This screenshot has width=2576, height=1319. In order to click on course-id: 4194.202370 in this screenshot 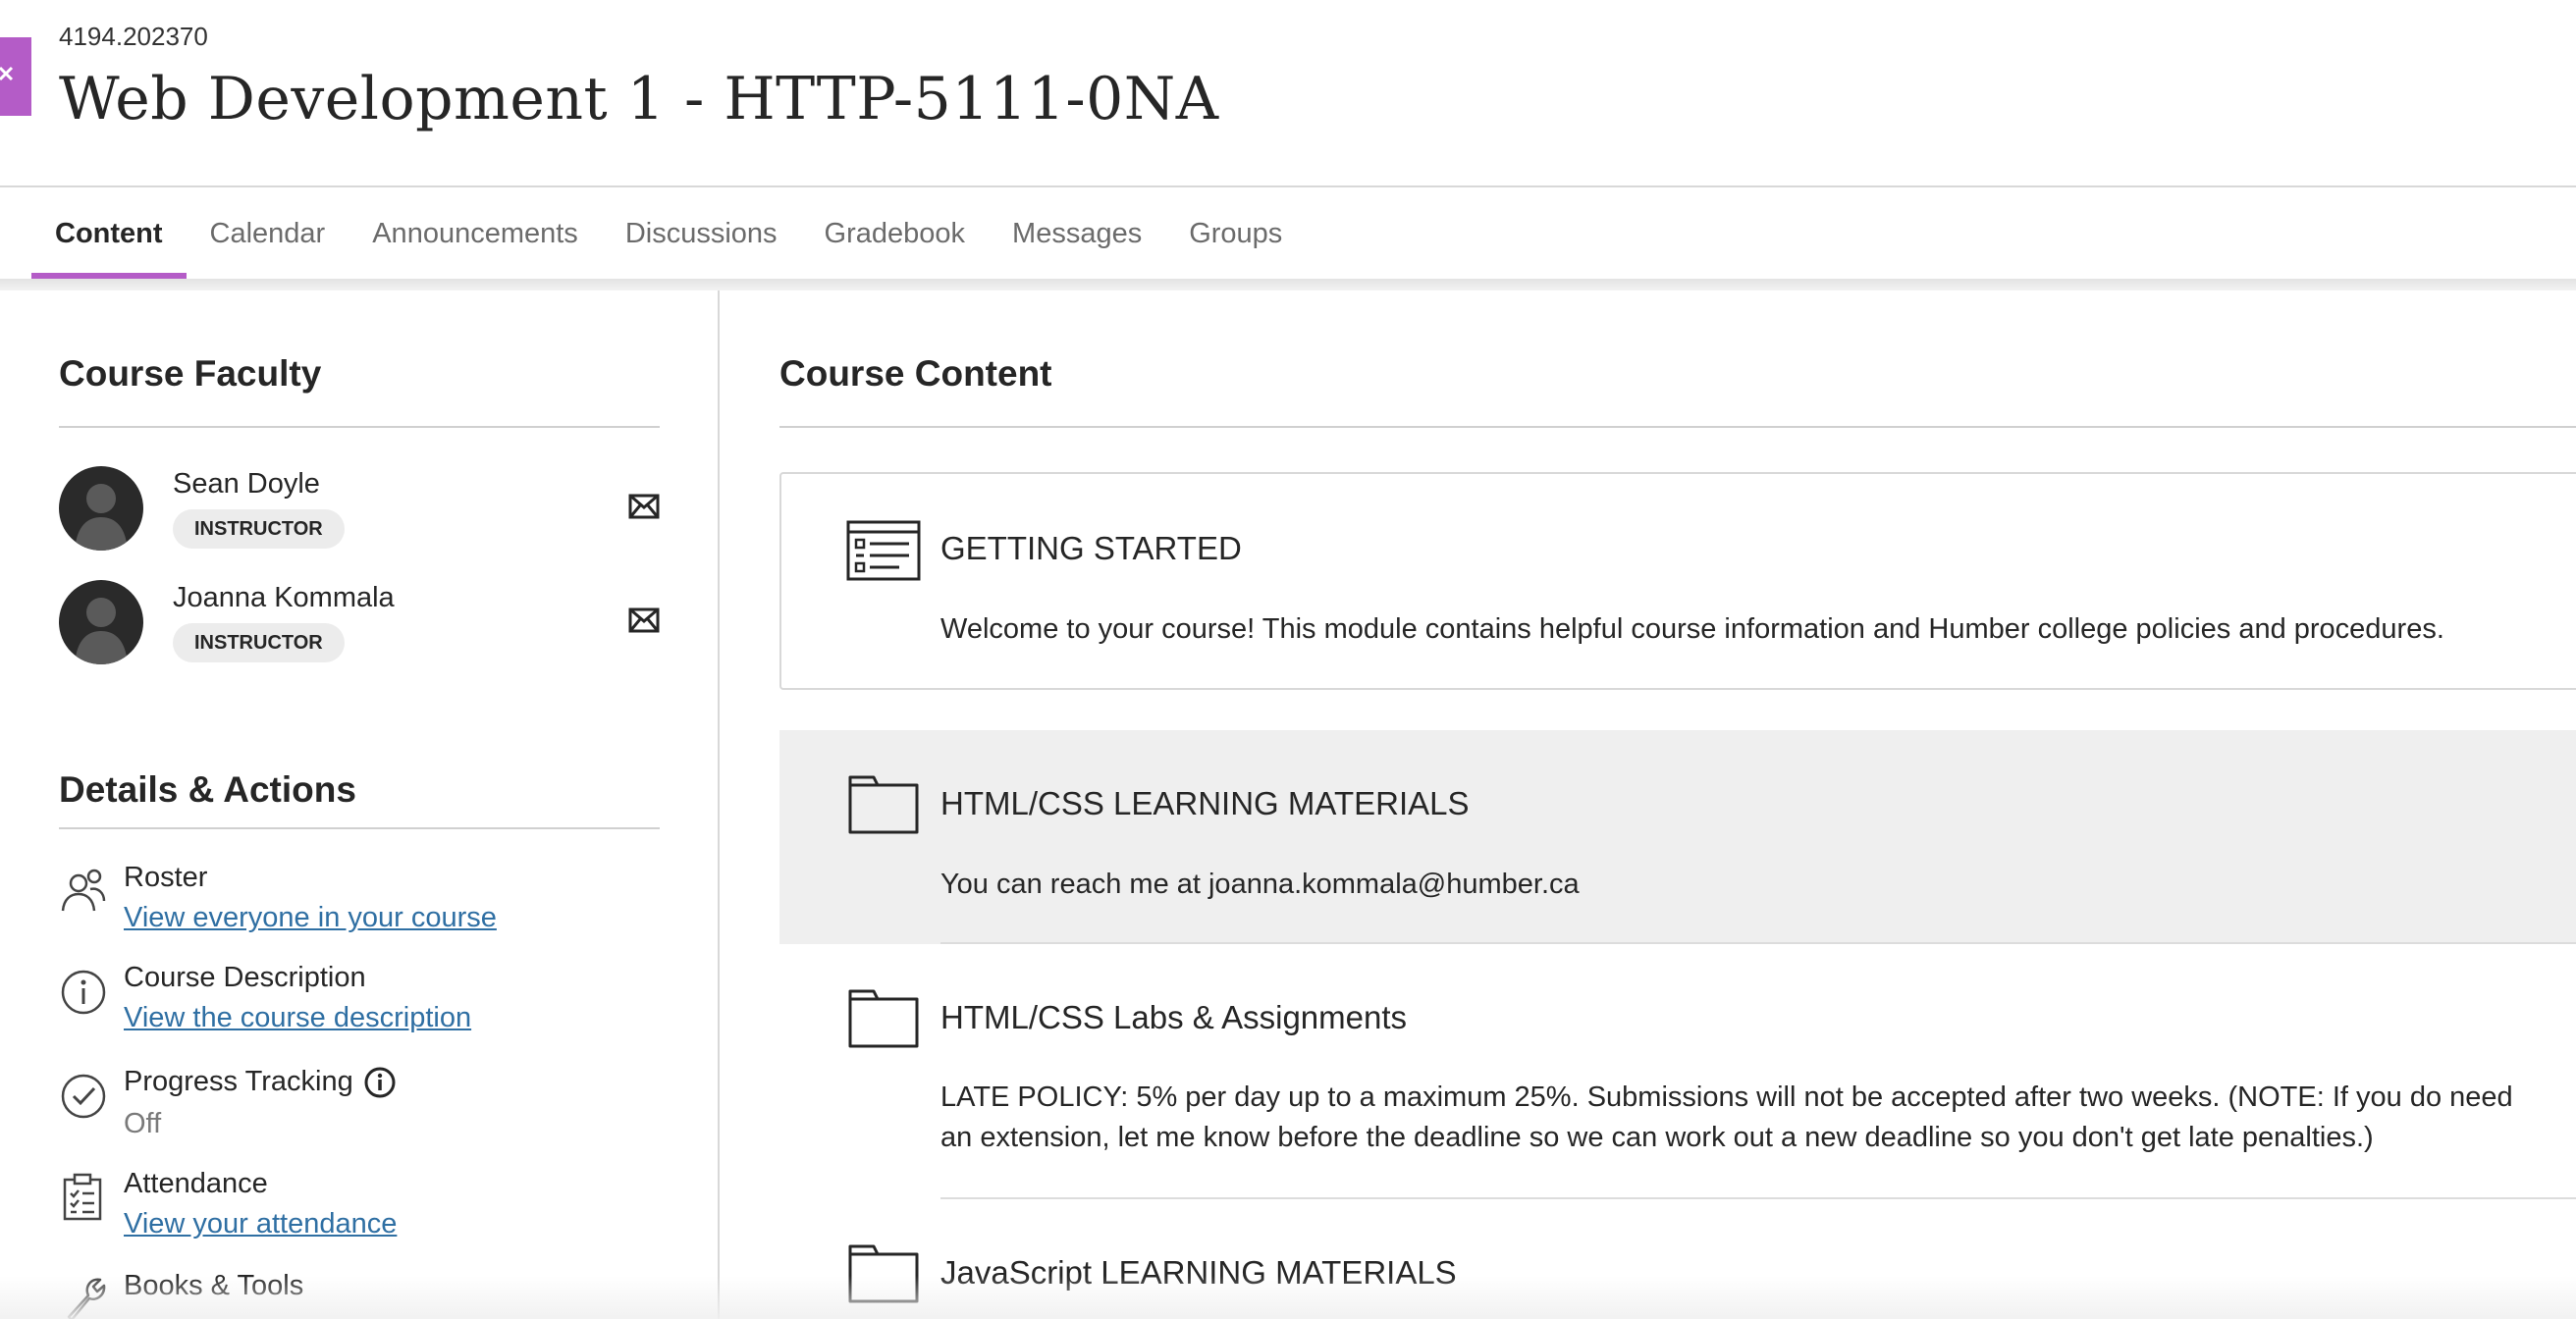, I will do `click(133, 37)`.